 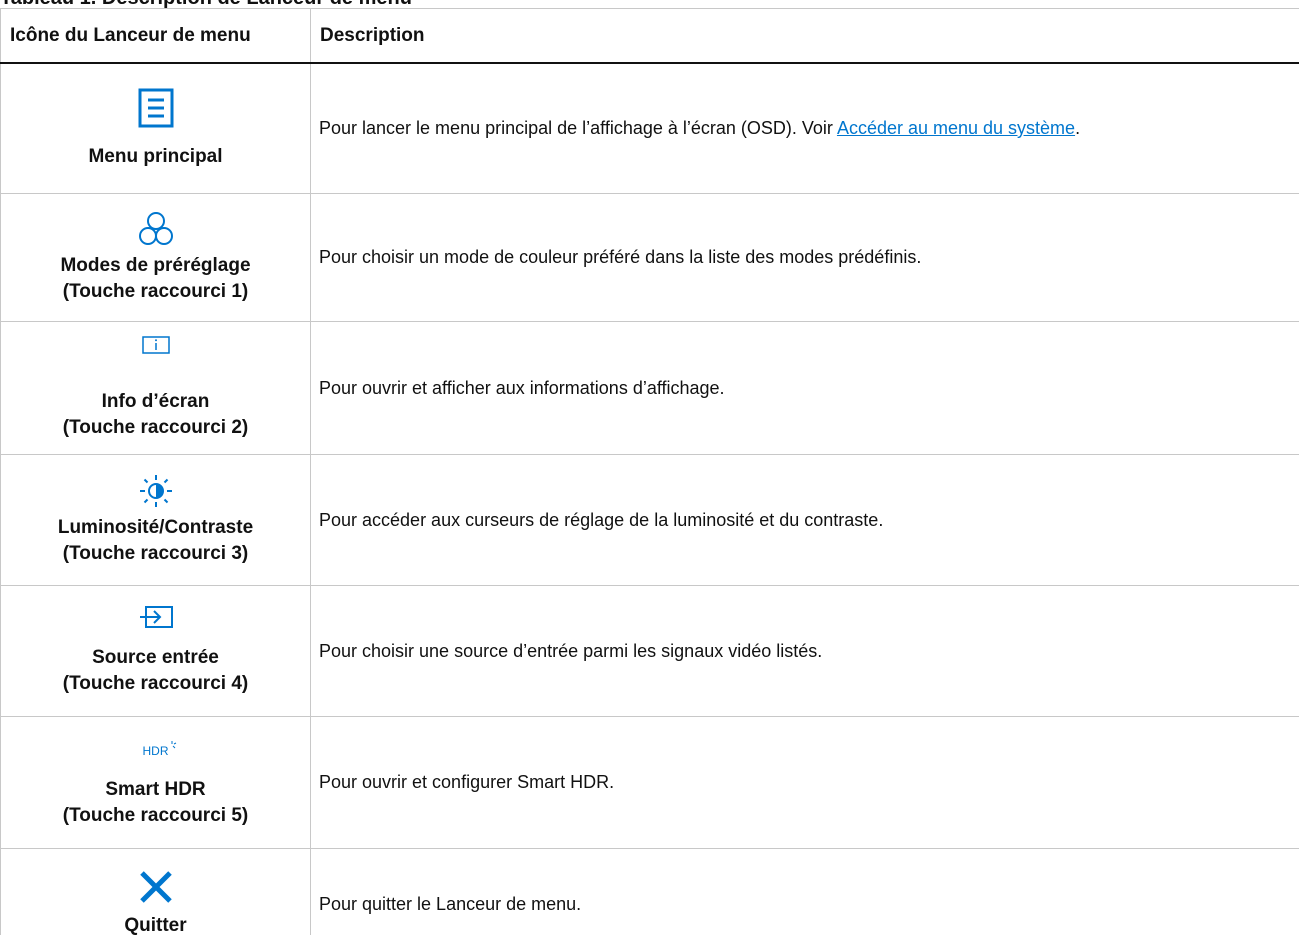 What do you see at coordinates (155, 553) in the screenshot?
I see `shortcut-label: (Touche raccourci 3)` at bounding box center [155, 553].